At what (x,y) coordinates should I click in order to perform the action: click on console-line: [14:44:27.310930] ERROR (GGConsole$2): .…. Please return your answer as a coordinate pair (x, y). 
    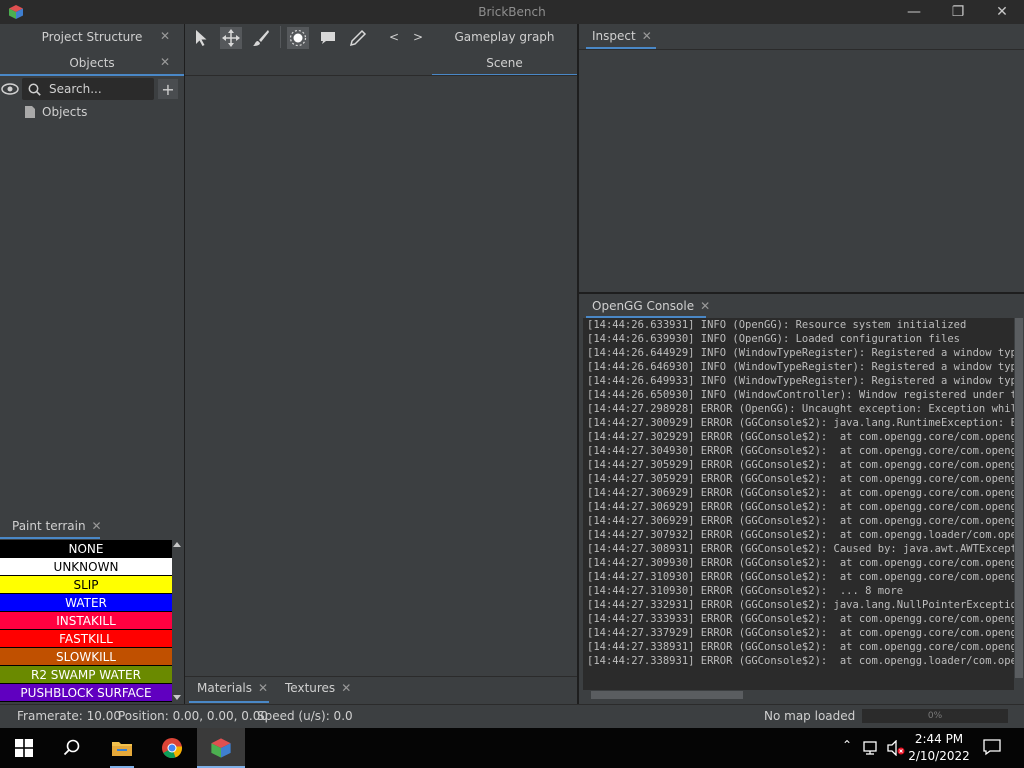
    Looking at the image, I should click on (745, 591).